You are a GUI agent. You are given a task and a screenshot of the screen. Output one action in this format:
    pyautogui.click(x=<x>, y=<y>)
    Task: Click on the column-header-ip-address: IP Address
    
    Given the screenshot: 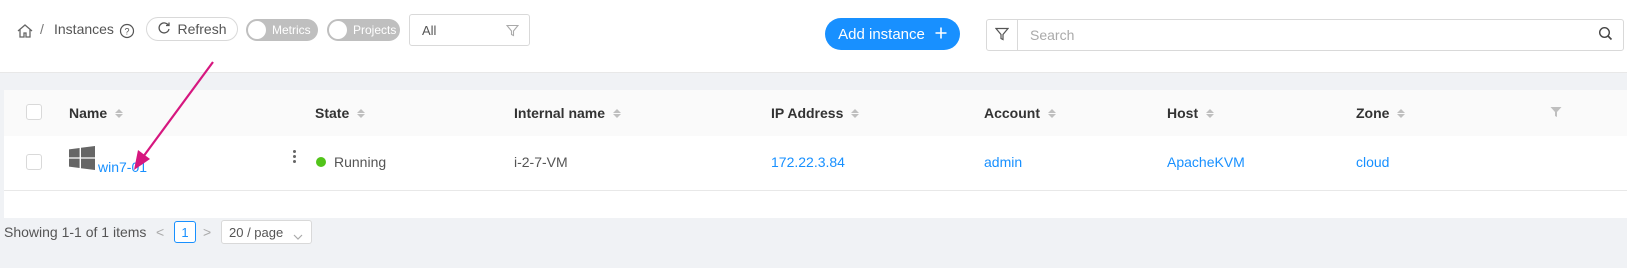 What is the action you would take?
    pyautogui.click(x=815, y=113)
    